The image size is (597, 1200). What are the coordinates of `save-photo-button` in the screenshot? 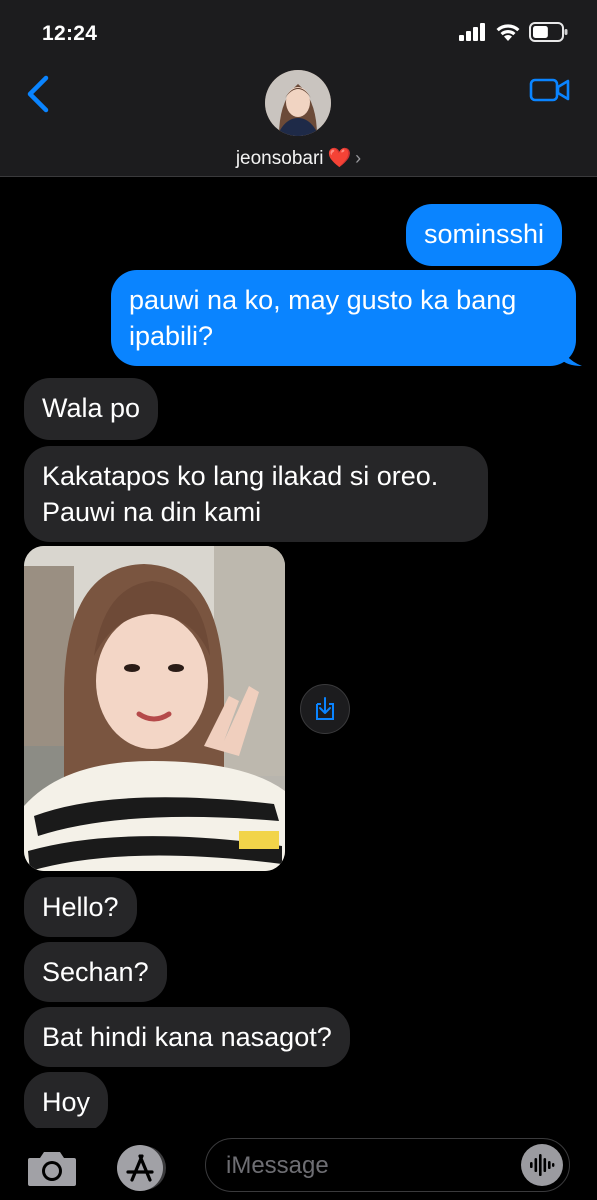 It's located at (325, 709).